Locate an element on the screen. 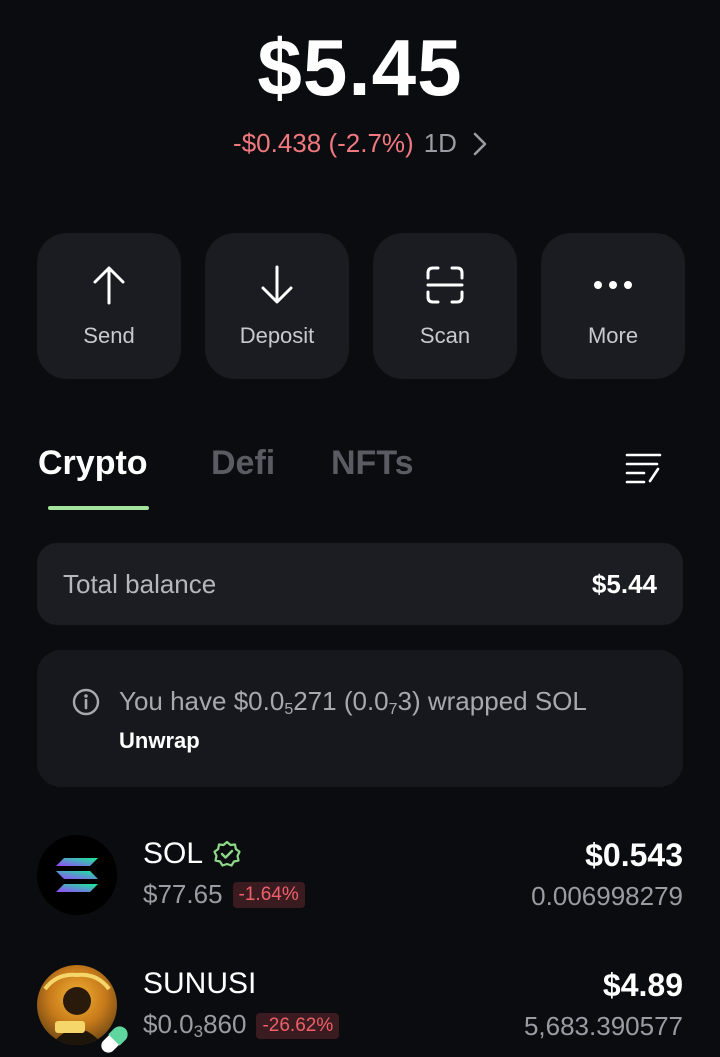 This screenshot has width=720, height=1057. scan-button: Scan is located at coordinates (445, 306).